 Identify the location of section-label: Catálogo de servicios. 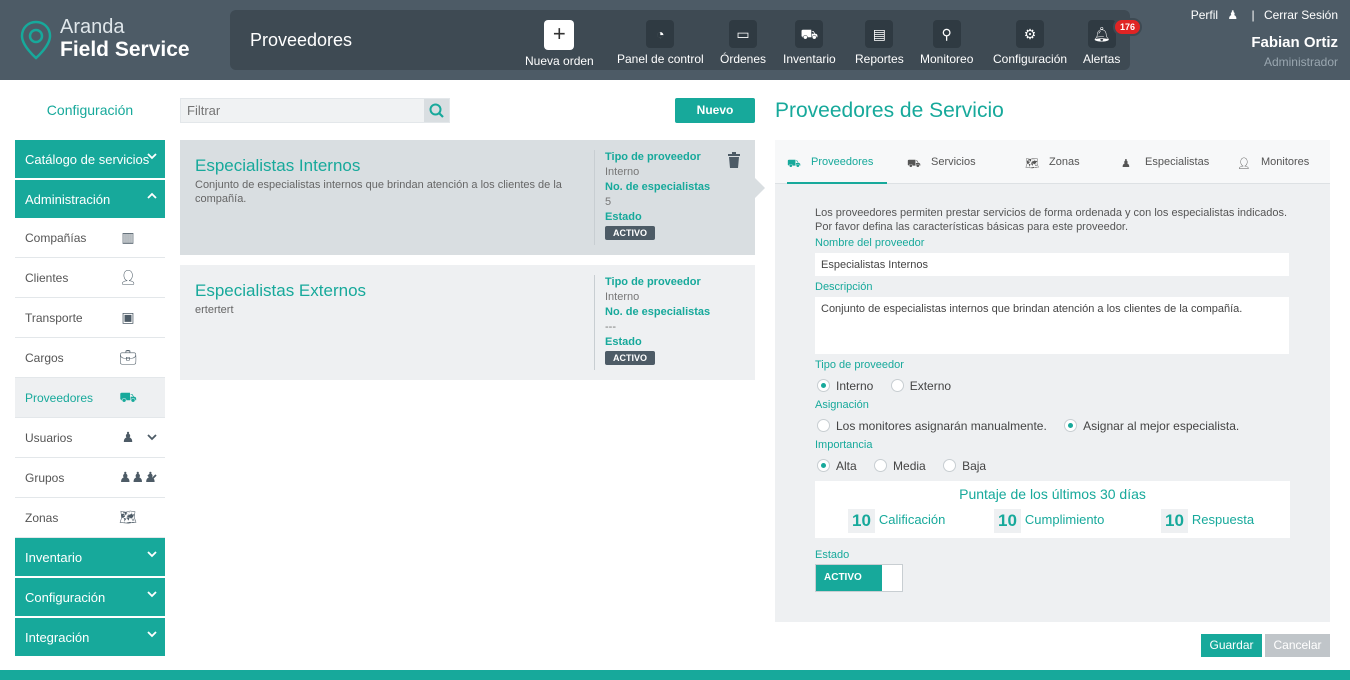
(87, 159).